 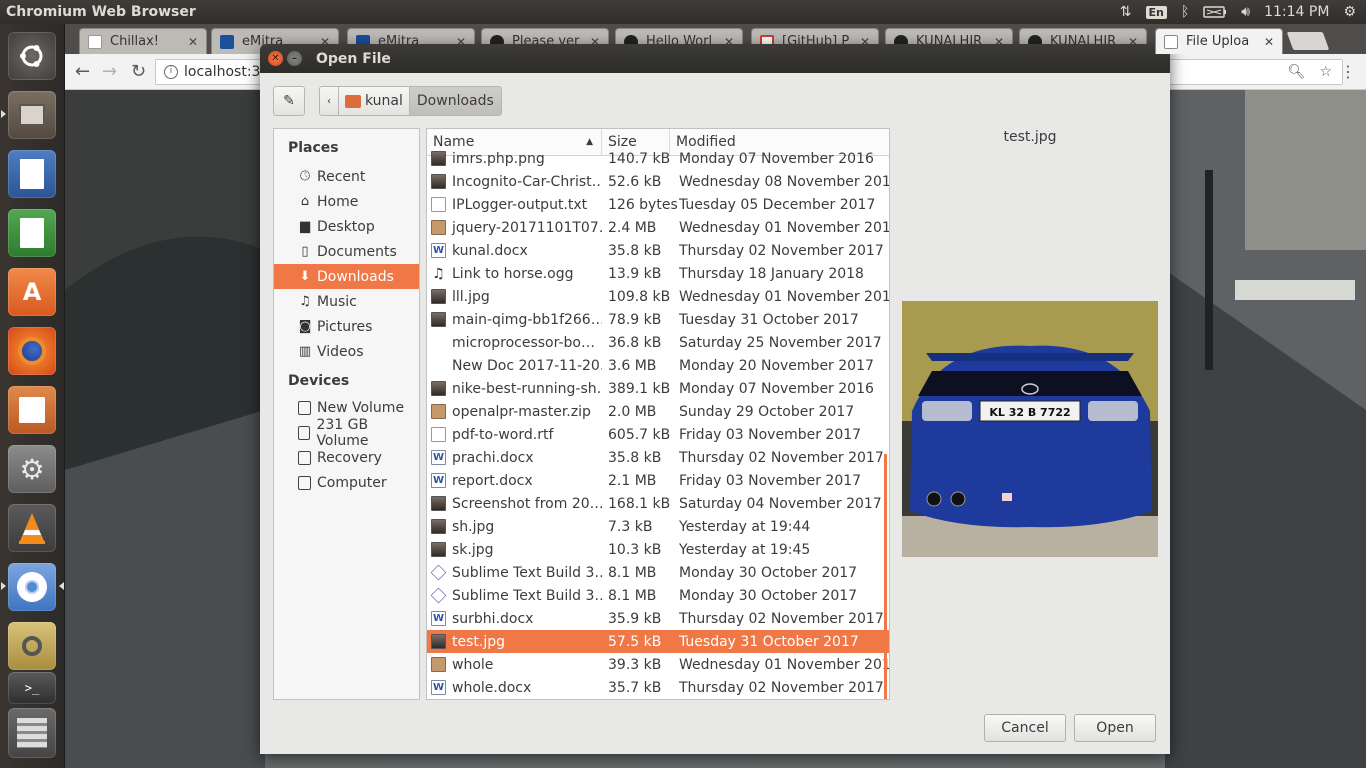 I want to click on chromium-icon, so click(x=32, y=587).